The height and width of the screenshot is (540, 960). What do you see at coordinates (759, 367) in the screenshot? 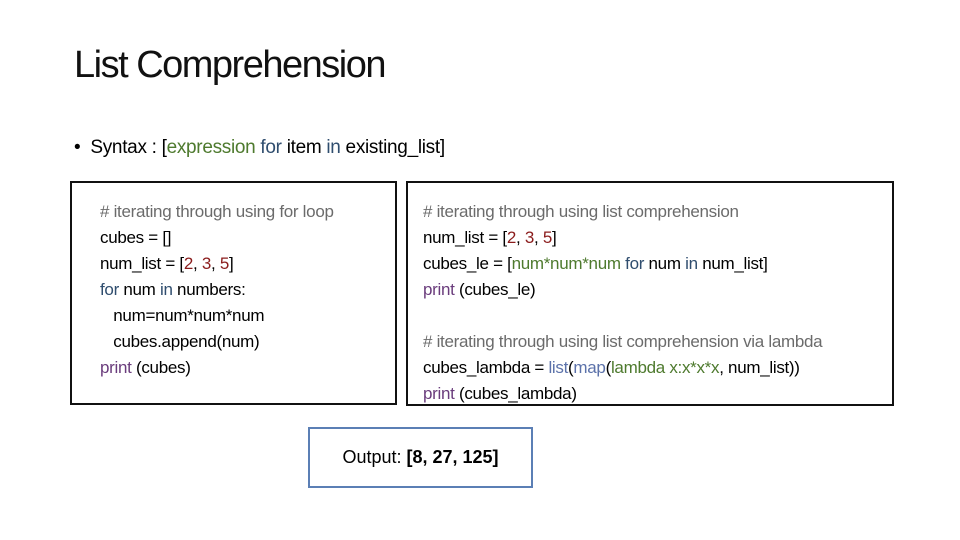
I see `code-token-text: , num_list))` at bounding box center [759, 367].